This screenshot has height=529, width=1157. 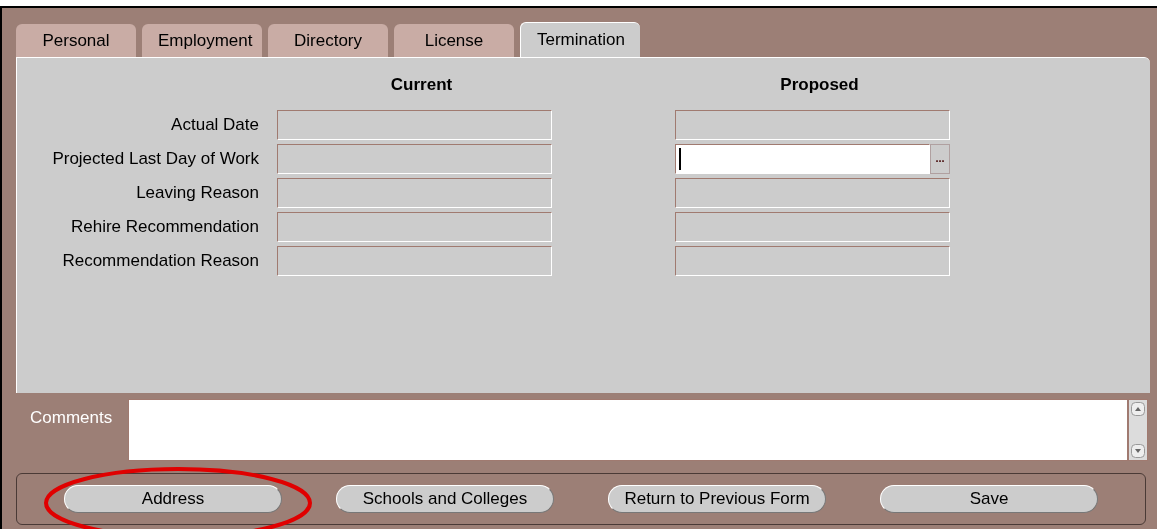 What do you see at coordinates (202, 40) in the screenshot?
I see `tab: Employment` at bounding box center [202, 40].